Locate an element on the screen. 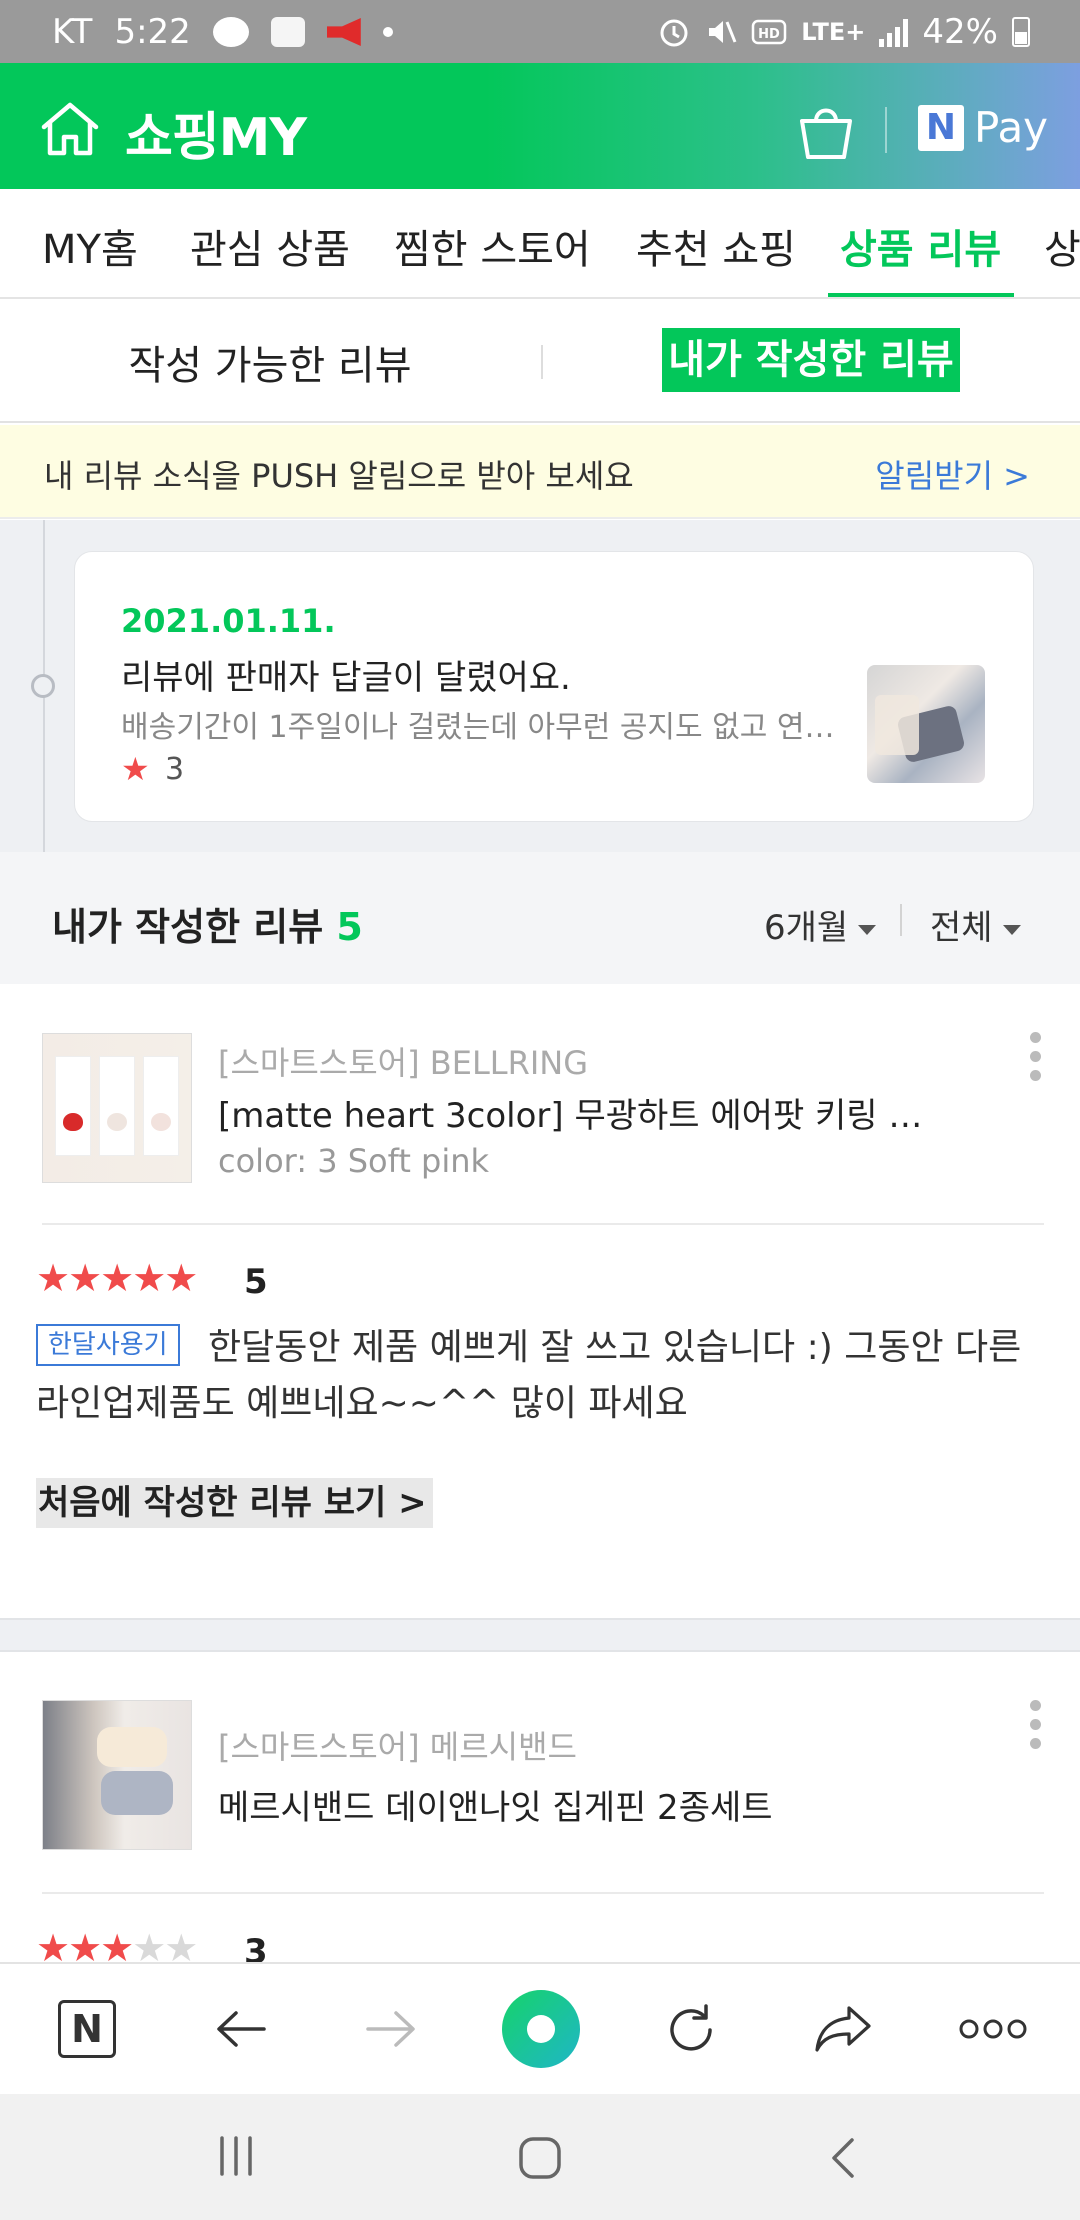 The image size is (1080, 2220). tab-product-reviews: 상품 리뷰 is located at coordinates (920, 246).